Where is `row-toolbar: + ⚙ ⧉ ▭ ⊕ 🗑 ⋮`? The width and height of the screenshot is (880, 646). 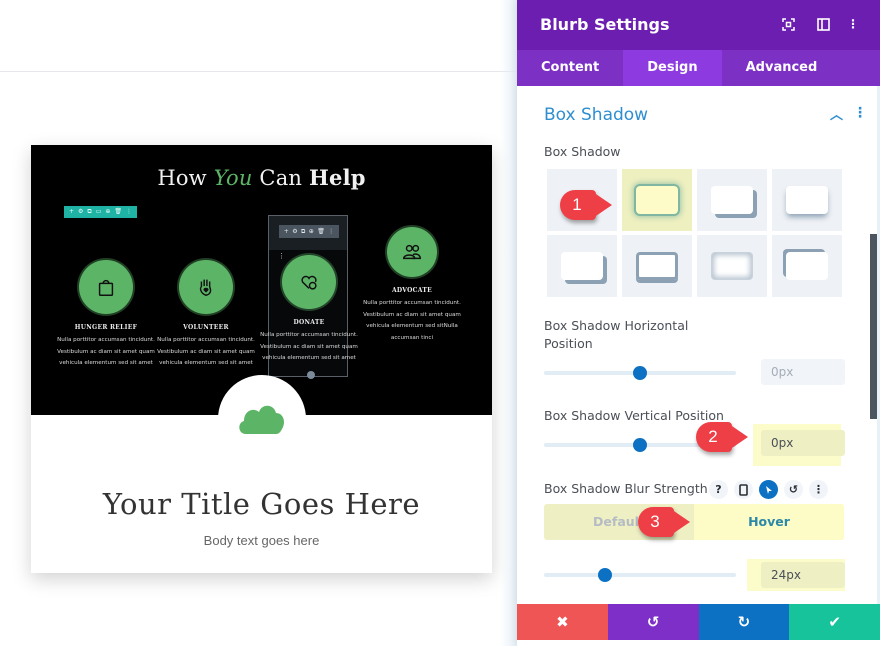 row-toolbar: + ⚙ ⧉ ▭ ⊕ 🗑 ⋮ is located at coordinates (100, 212).